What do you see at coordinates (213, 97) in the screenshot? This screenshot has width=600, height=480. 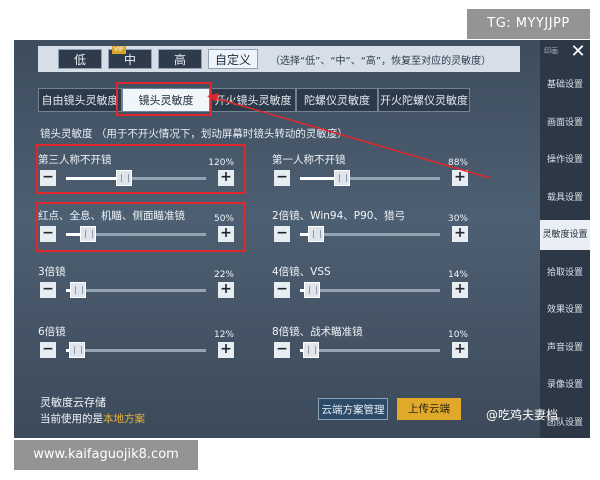 I see `arrow-head` at bounding box center [213, 97].